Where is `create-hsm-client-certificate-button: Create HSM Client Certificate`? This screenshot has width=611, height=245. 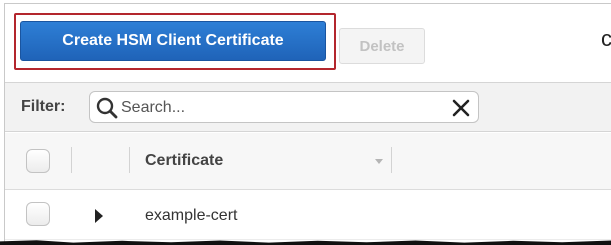
create-hsm-client-certificate-button: Create HSM Client Certificate is located at coordinates (173, 41).